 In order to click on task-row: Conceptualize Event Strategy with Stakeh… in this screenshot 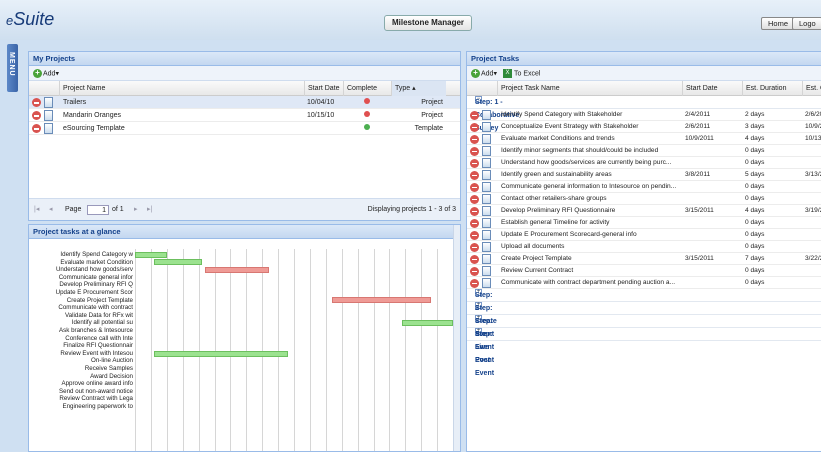, I will do `click(644, 127)`.